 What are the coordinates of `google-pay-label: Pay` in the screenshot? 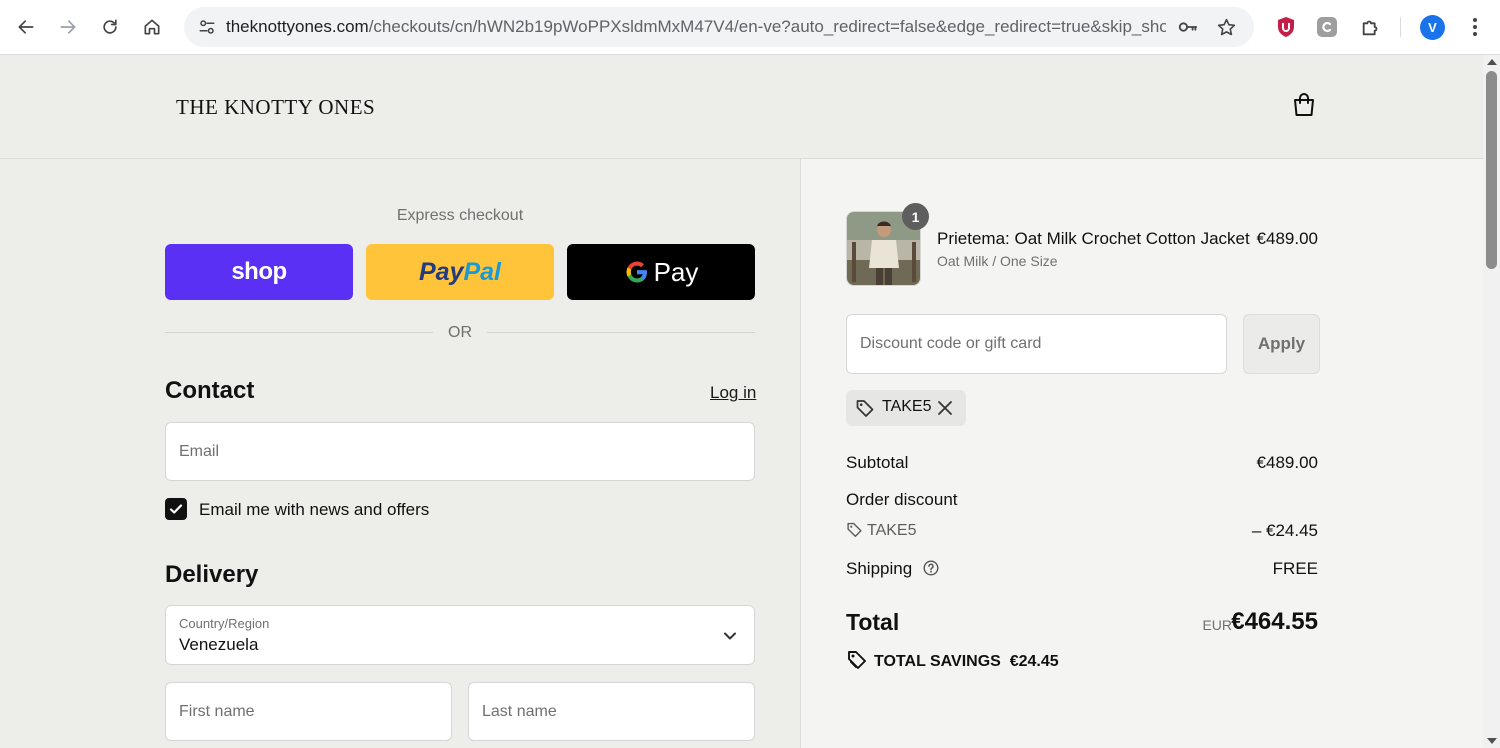 It's located at (676, 271).